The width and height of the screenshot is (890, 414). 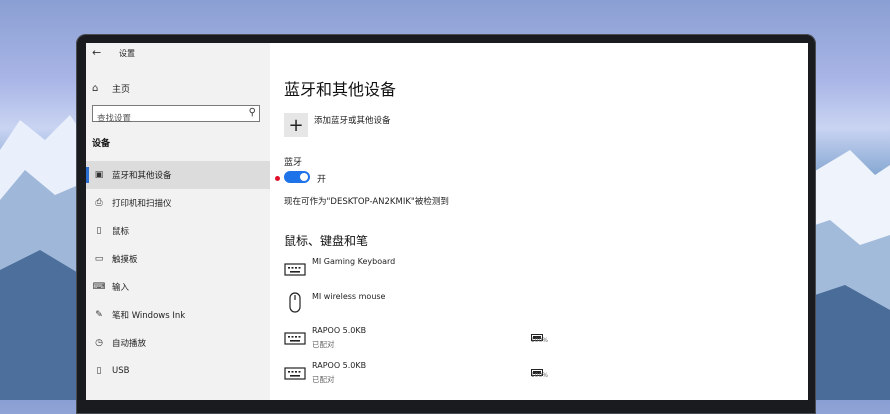 I want to click on title-bar: ← 设置, so click(x=178, y=54).